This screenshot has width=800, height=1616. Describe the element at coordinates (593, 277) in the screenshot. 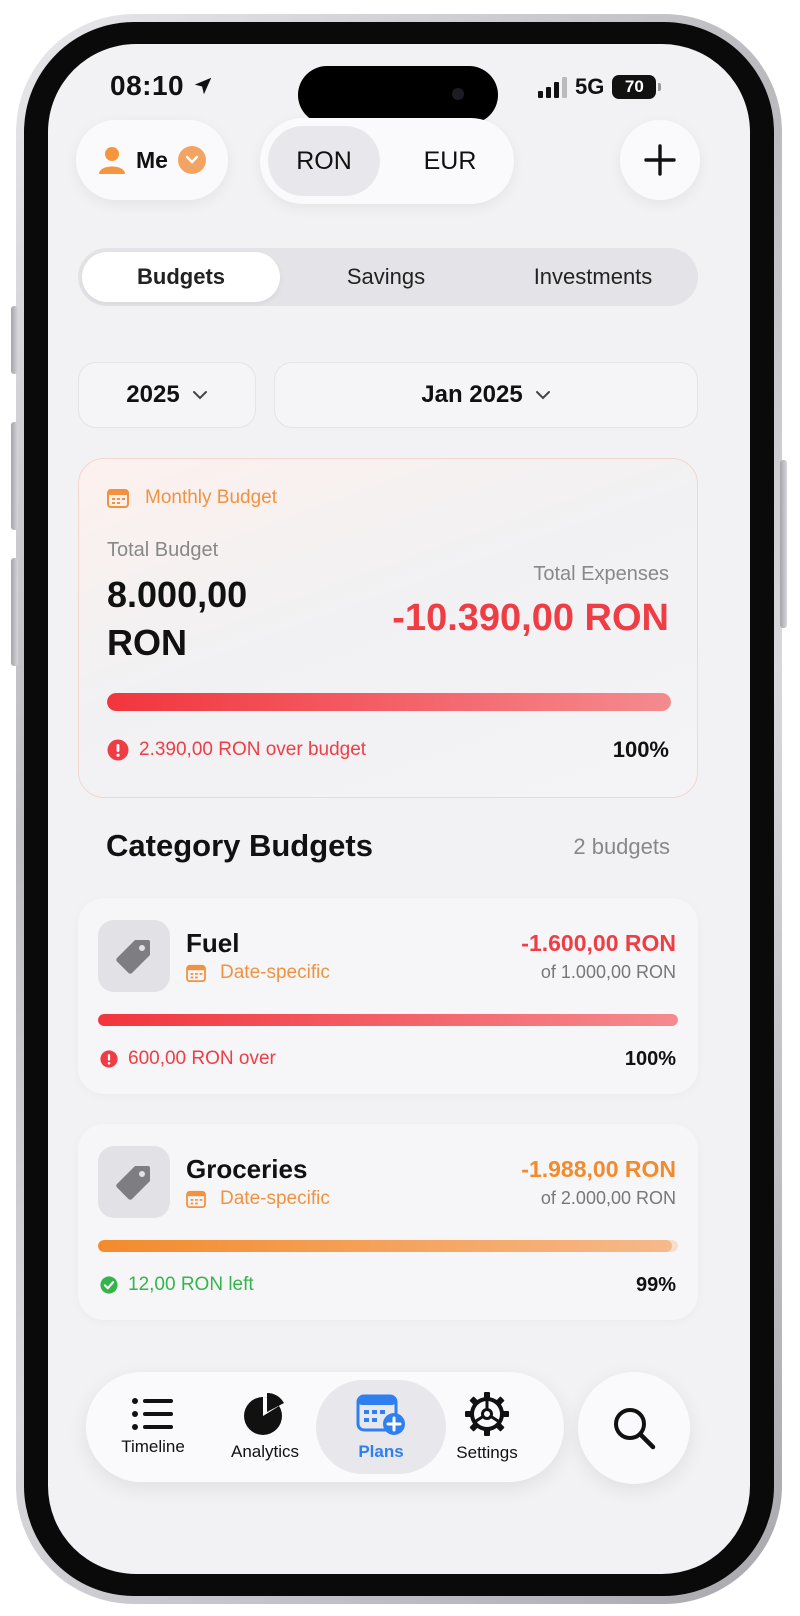

I see `tab-investments: Investments` at that location.